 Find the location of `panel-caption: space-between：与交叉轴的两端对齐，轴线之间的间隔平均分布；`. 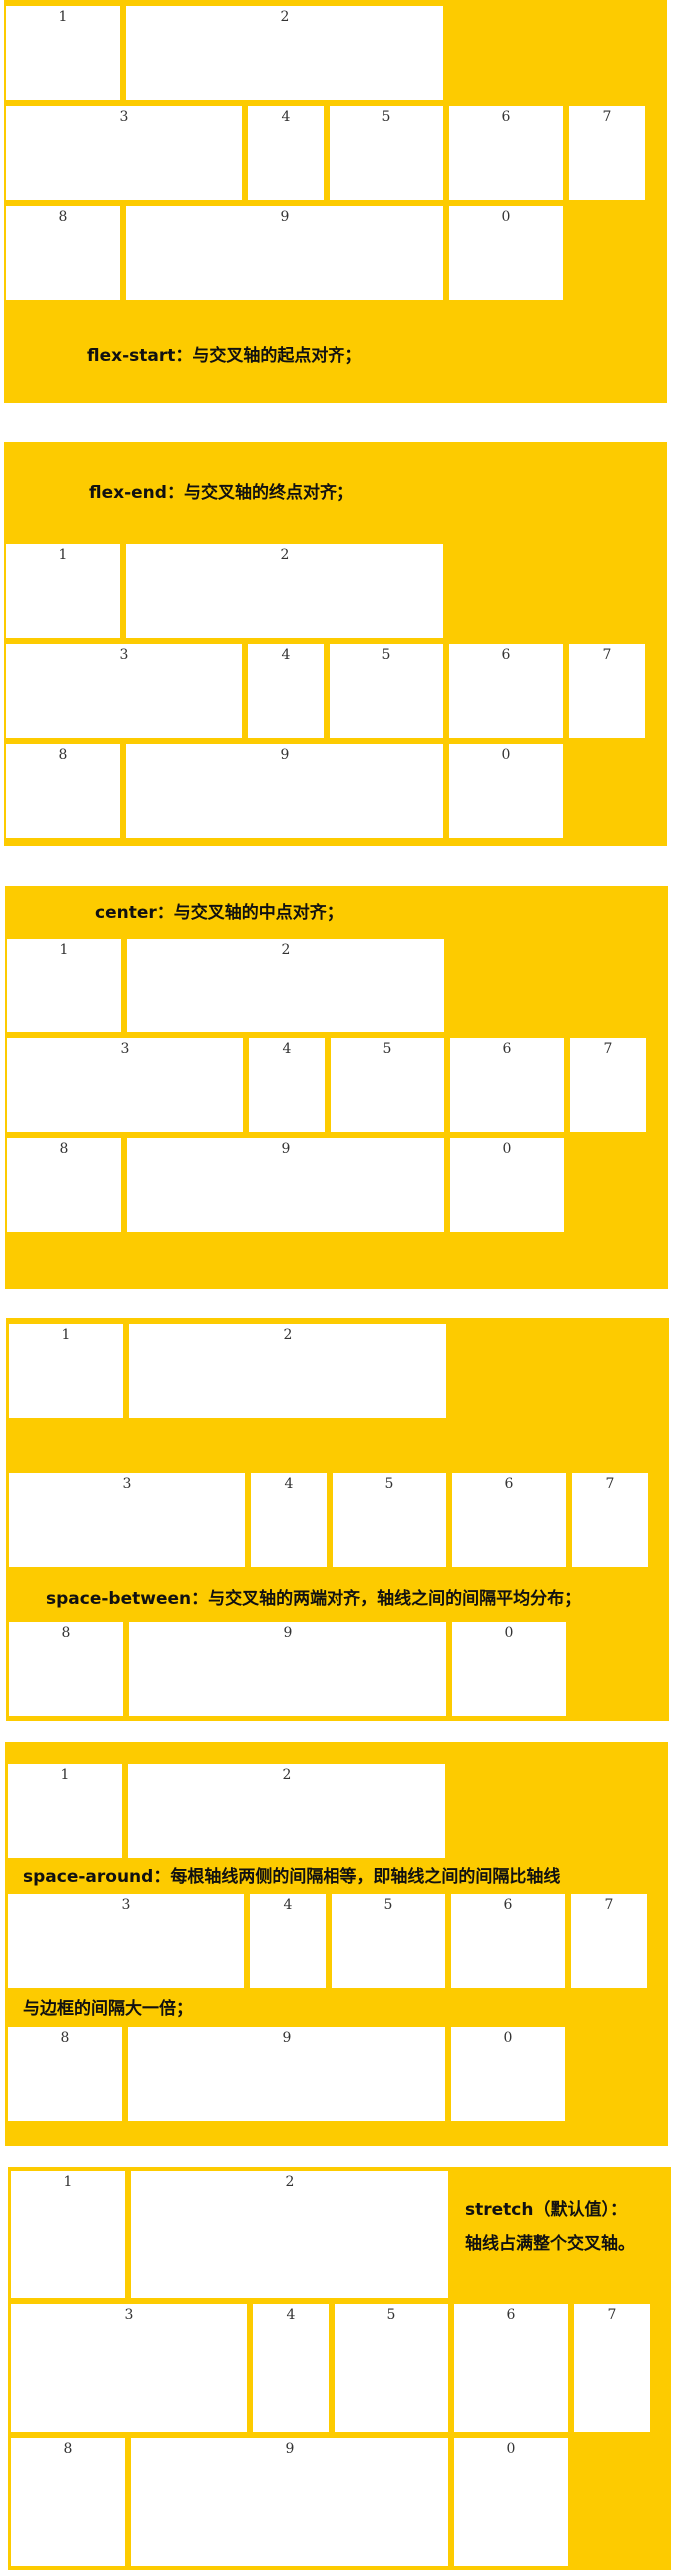

panel-caption: space-between：与交叉轴的两端对齐，轴线之间的间隔平均分布； is located at coordinates (314, 1599).